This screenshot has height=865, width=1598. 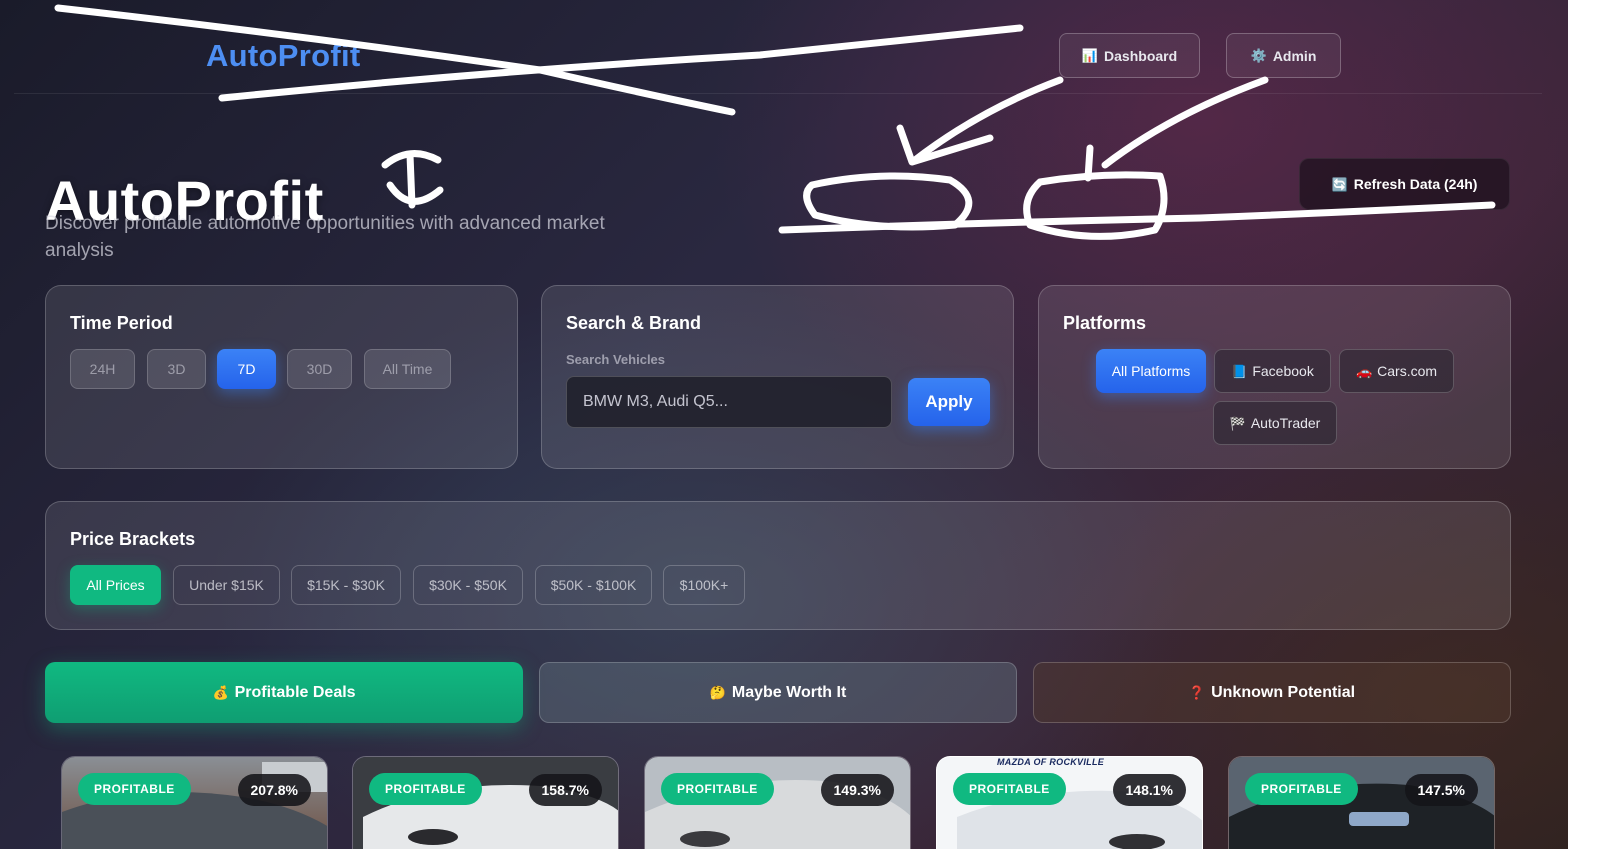 I want to click on bar-chart-icon: 📊, so click(x=1090, y=55).